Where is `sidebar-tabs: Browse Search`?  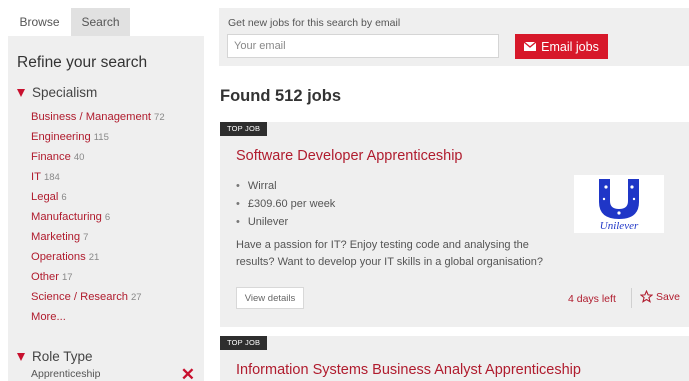
sidebar-tabs: Browse Search is located at coordinates (106, 22).